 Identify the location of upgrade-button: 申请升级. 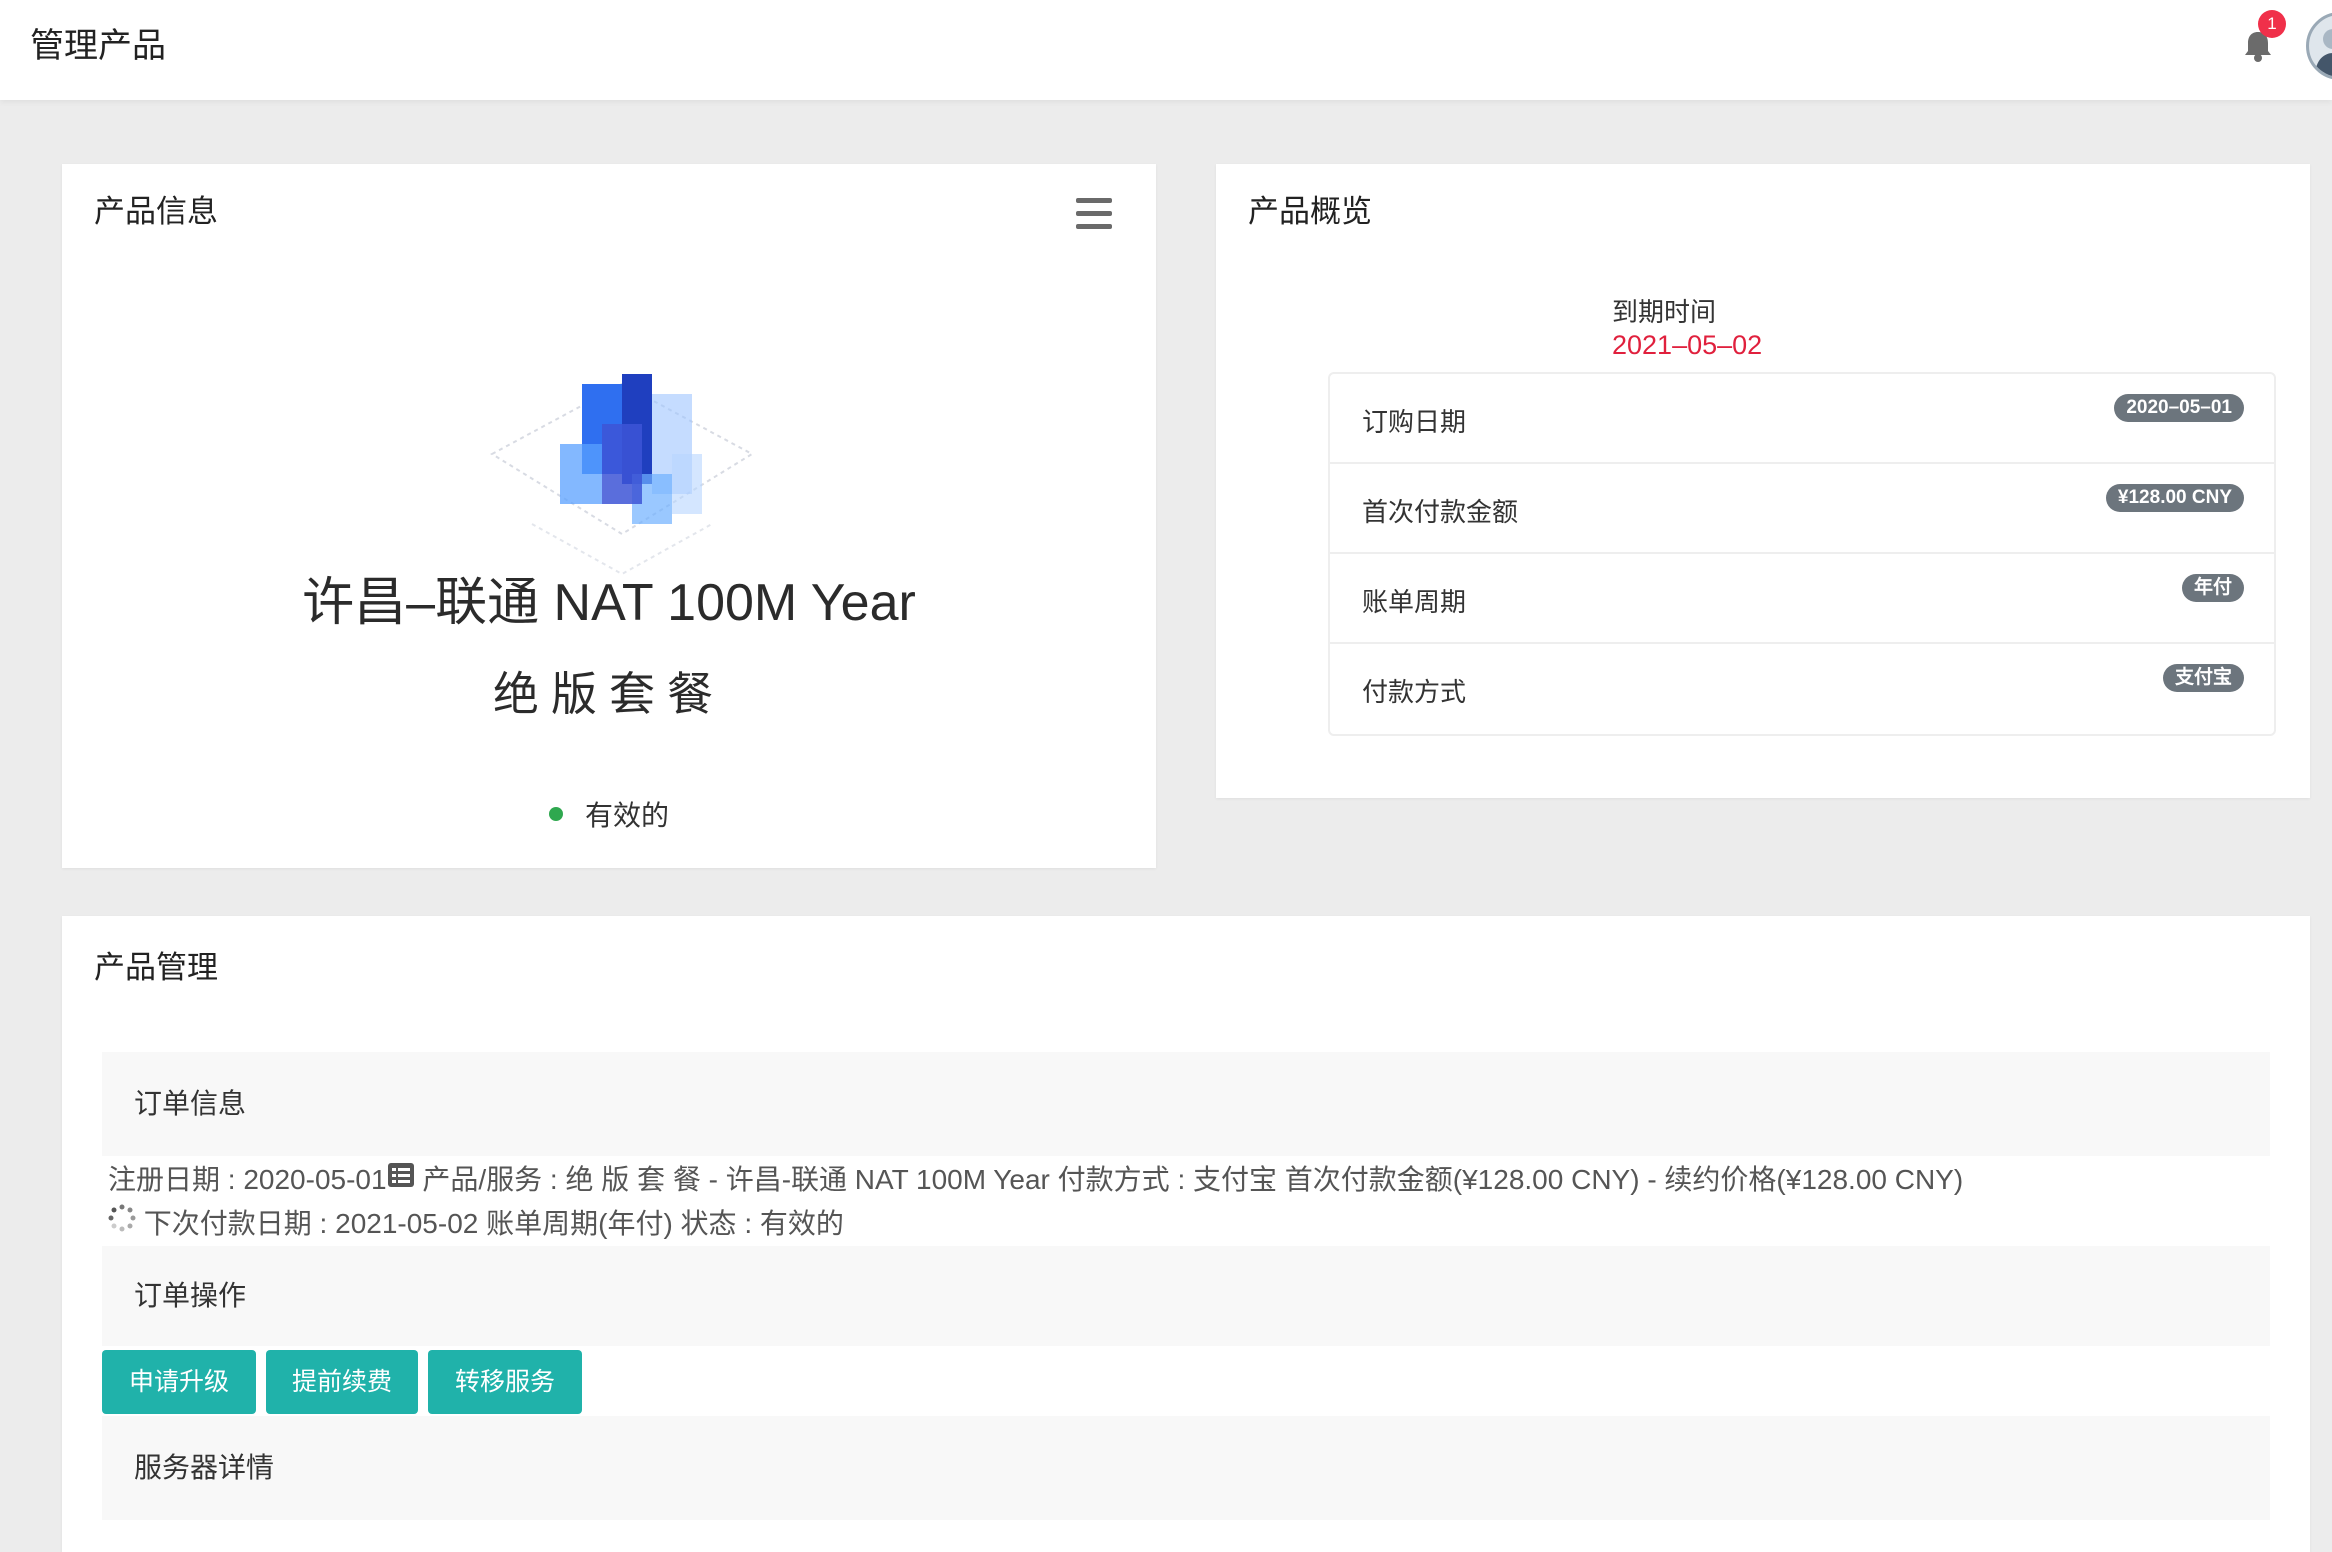
(179, 1382).